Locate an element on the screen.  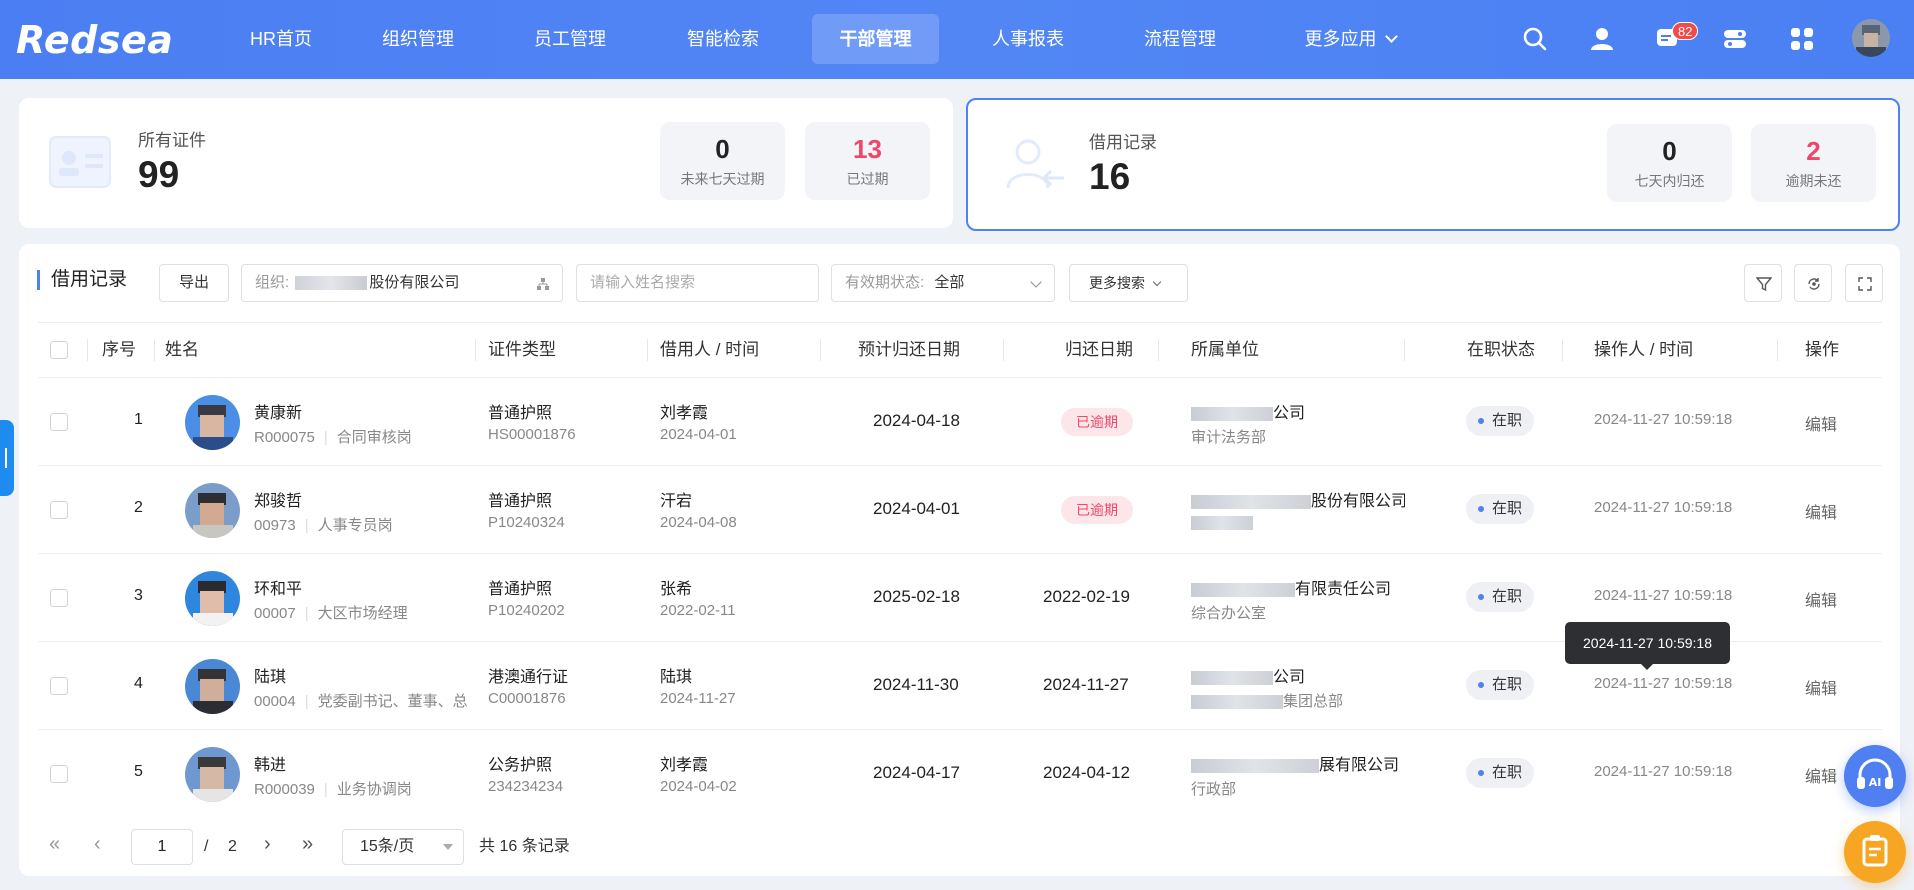
column-settings-button is located at coordinates (1813, 283).